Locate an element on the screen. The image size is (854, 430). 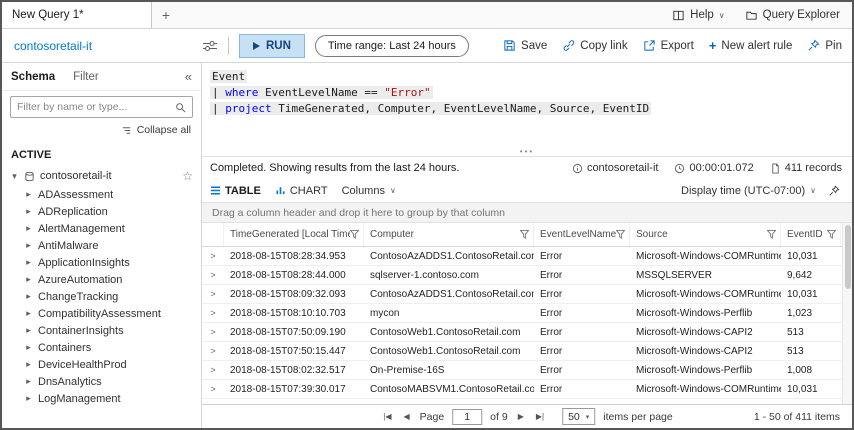
table-scrollbar is located at coordinates (847, 313).